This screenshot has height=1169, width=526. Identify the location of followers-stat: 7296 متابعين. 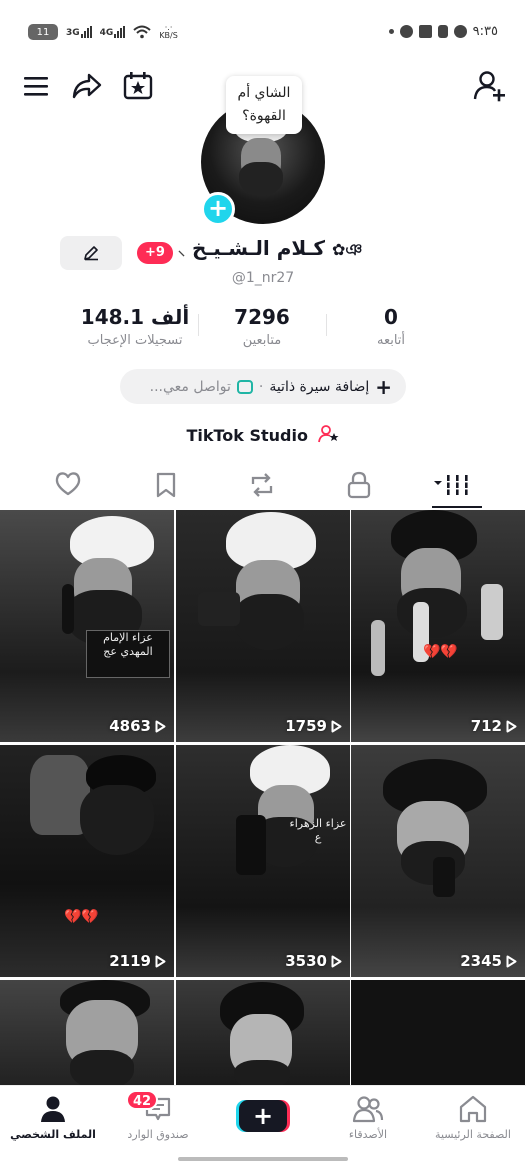
(262, 326).